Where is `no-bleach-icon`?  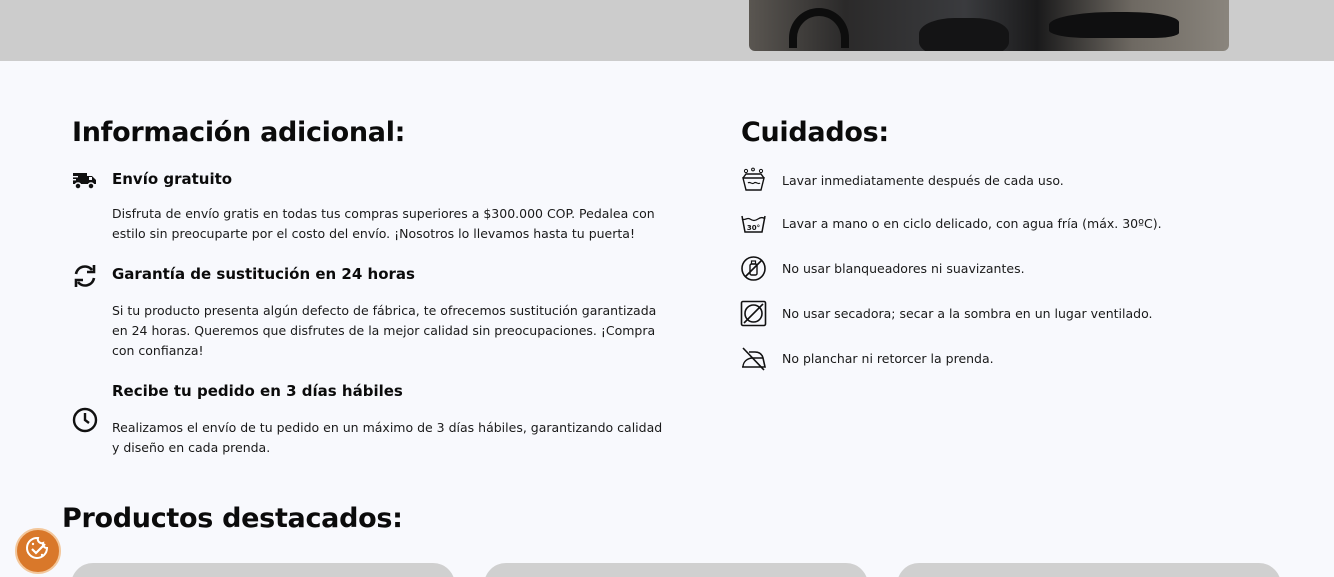 no-bleach-icon is located at coordinates (753, 268).